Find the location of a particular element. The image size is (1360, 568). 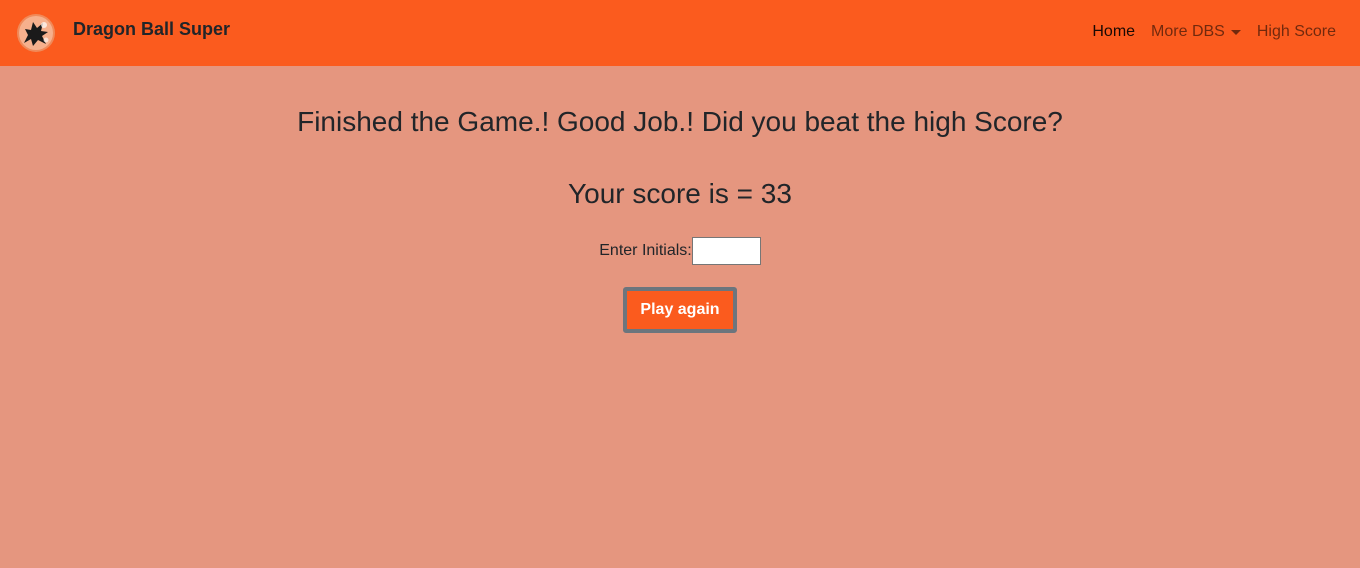

initials-form: Enter Initials: is located at coordinates (680, 251).